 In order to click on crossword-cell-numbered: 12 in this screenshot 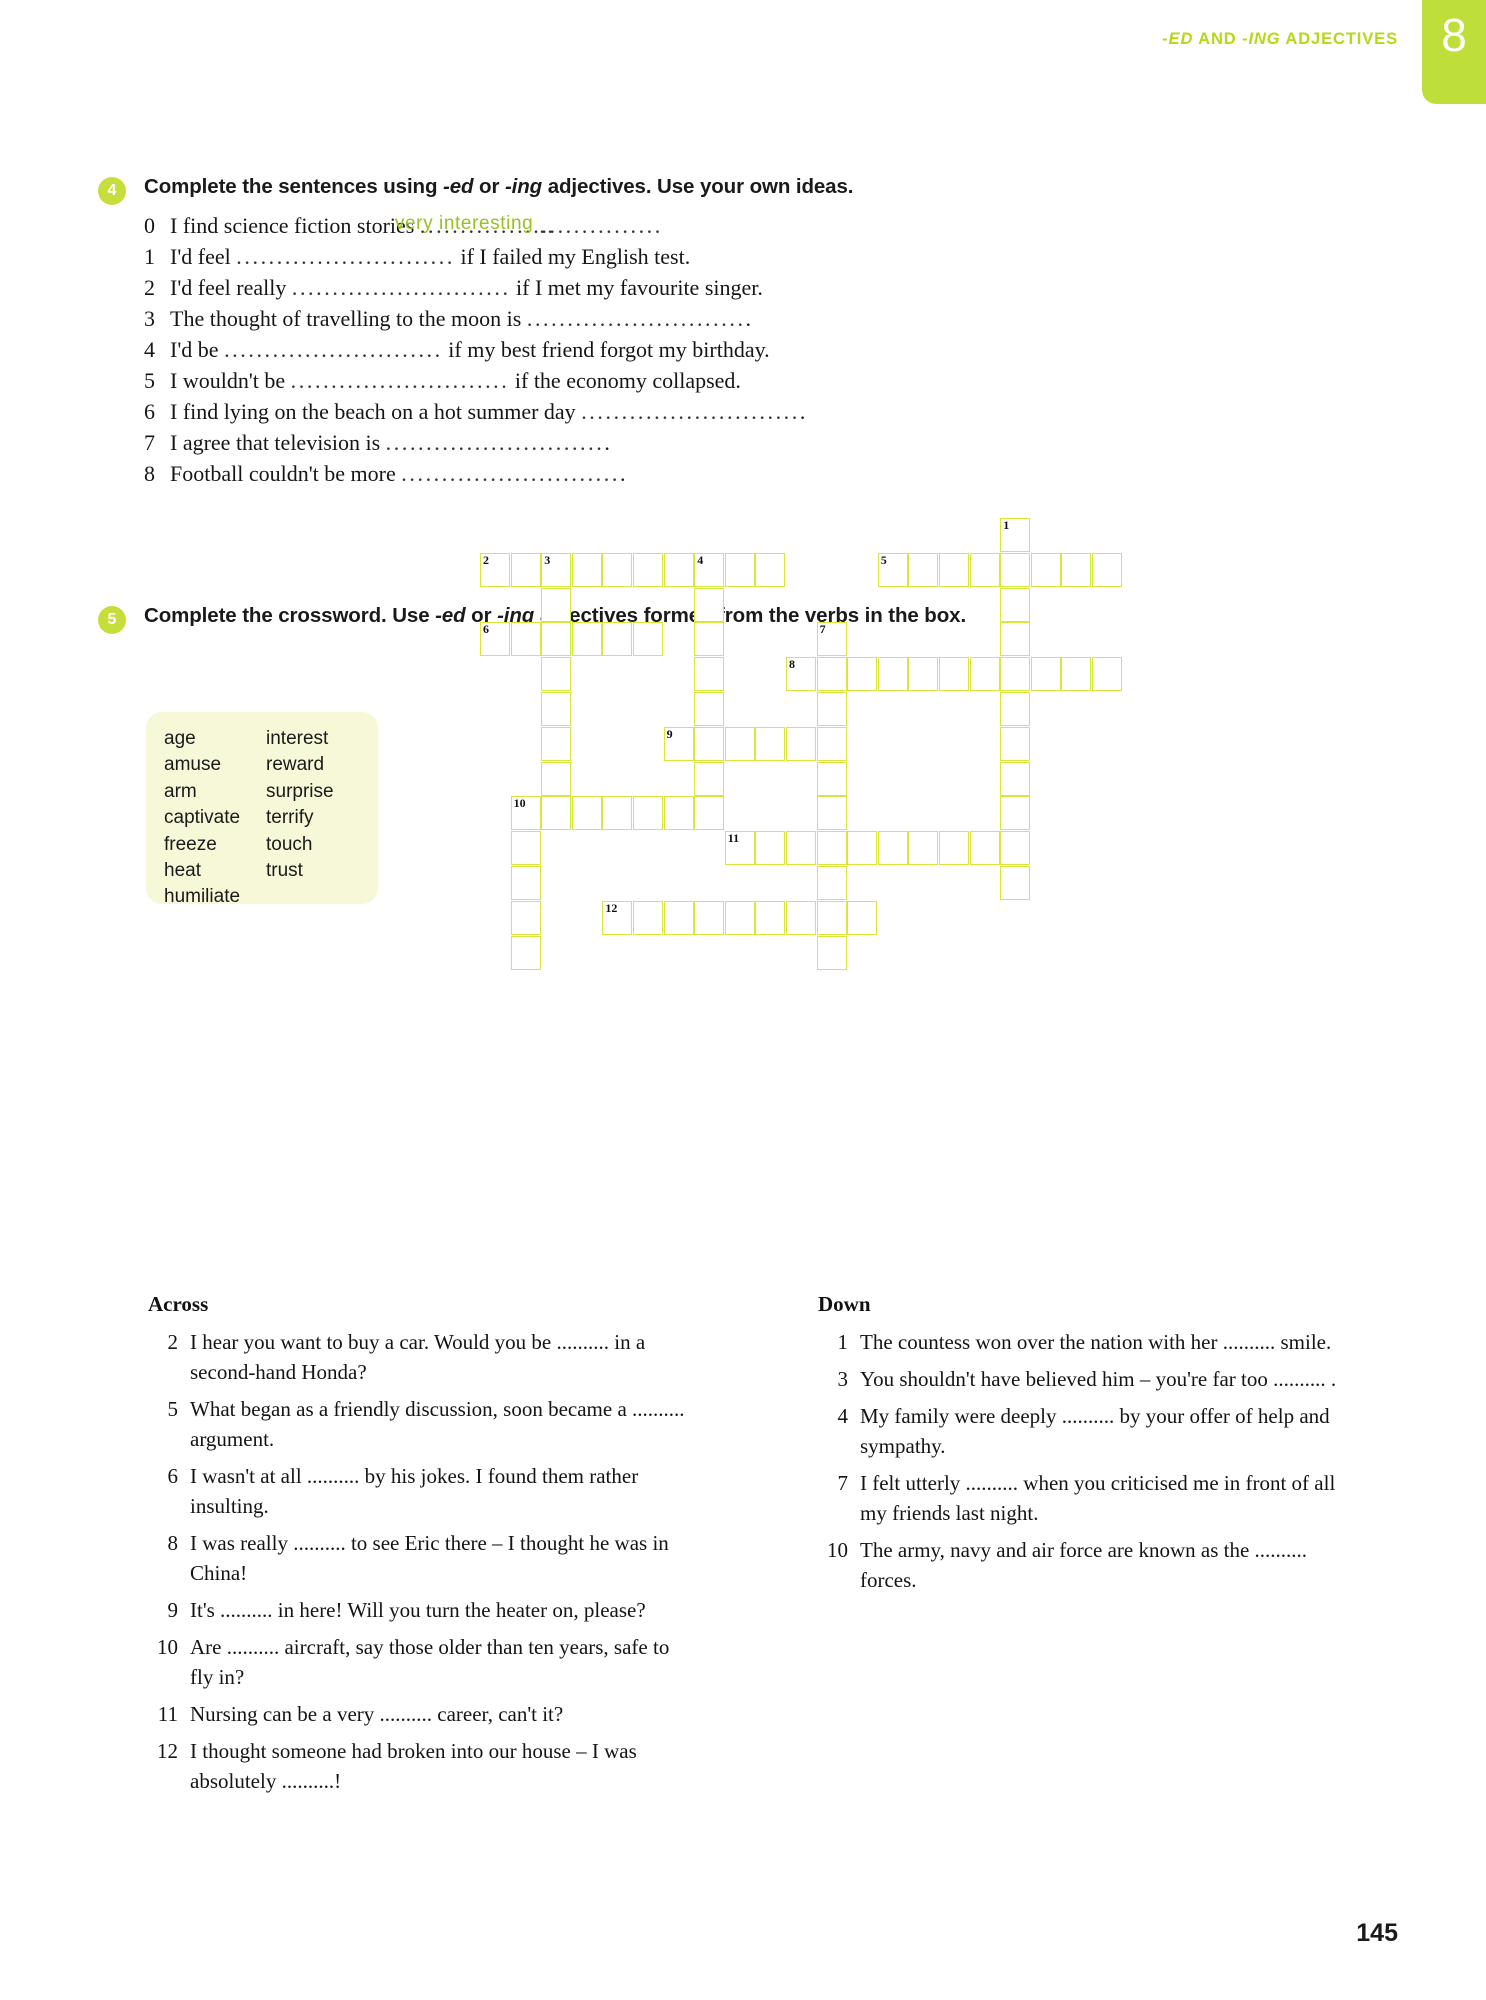, I will do `click(617, 917)`.